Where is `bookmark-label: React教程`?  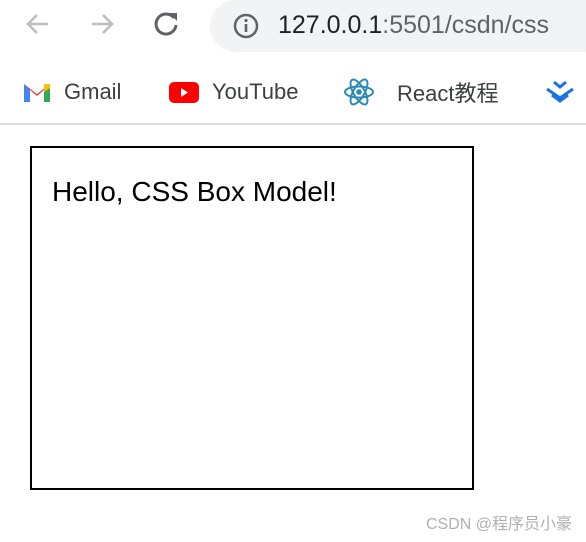
bookmark-label: React教程 is located at coordinates (448, 93).